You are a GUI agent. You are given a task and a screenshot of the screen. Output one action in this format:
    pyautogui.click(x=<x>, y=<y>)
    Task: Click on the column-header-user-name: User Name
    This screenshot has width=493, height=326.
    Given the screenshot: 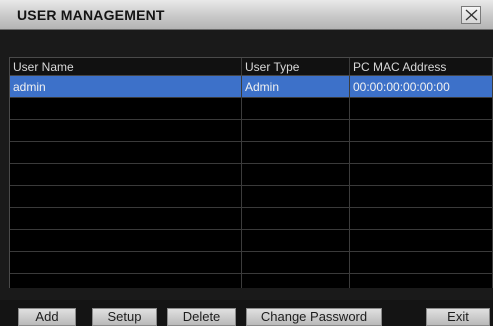 What is the action you would take?
    pyautogui.click(x=126, y=67)
    